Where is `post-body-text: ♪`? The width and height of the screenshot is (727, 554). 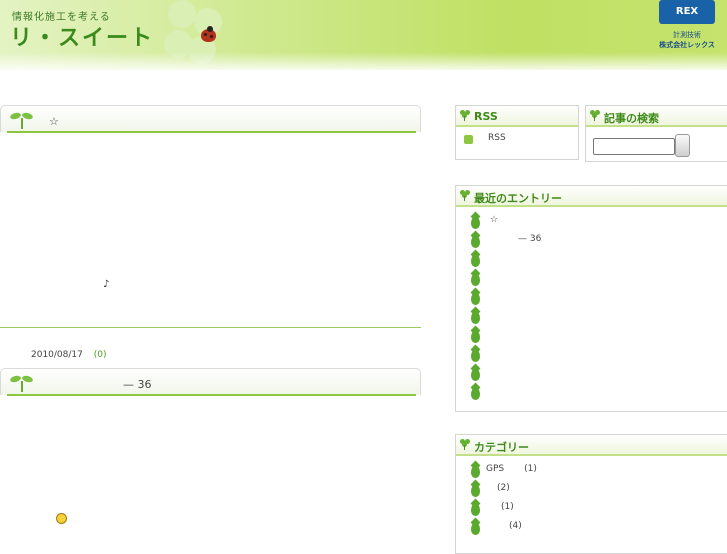
post-body-text: ♪ is located at coordinates (106, 284).